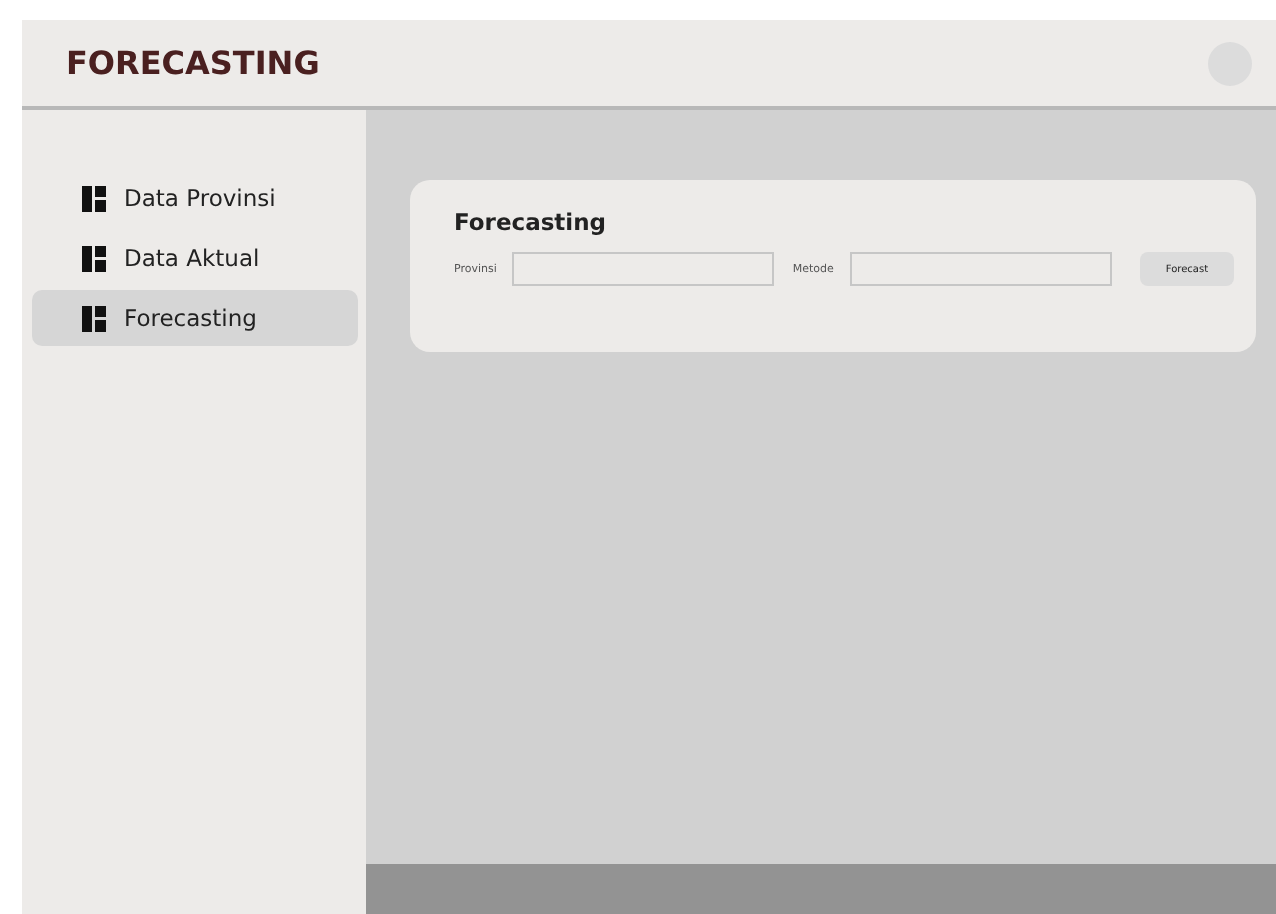 This screenshot has width=1276, height=914. What do you see at coordinates (195, 198) in the screenshot?
I see `sidebar-item: Data Provinsi` at bounding box center [195, 198].